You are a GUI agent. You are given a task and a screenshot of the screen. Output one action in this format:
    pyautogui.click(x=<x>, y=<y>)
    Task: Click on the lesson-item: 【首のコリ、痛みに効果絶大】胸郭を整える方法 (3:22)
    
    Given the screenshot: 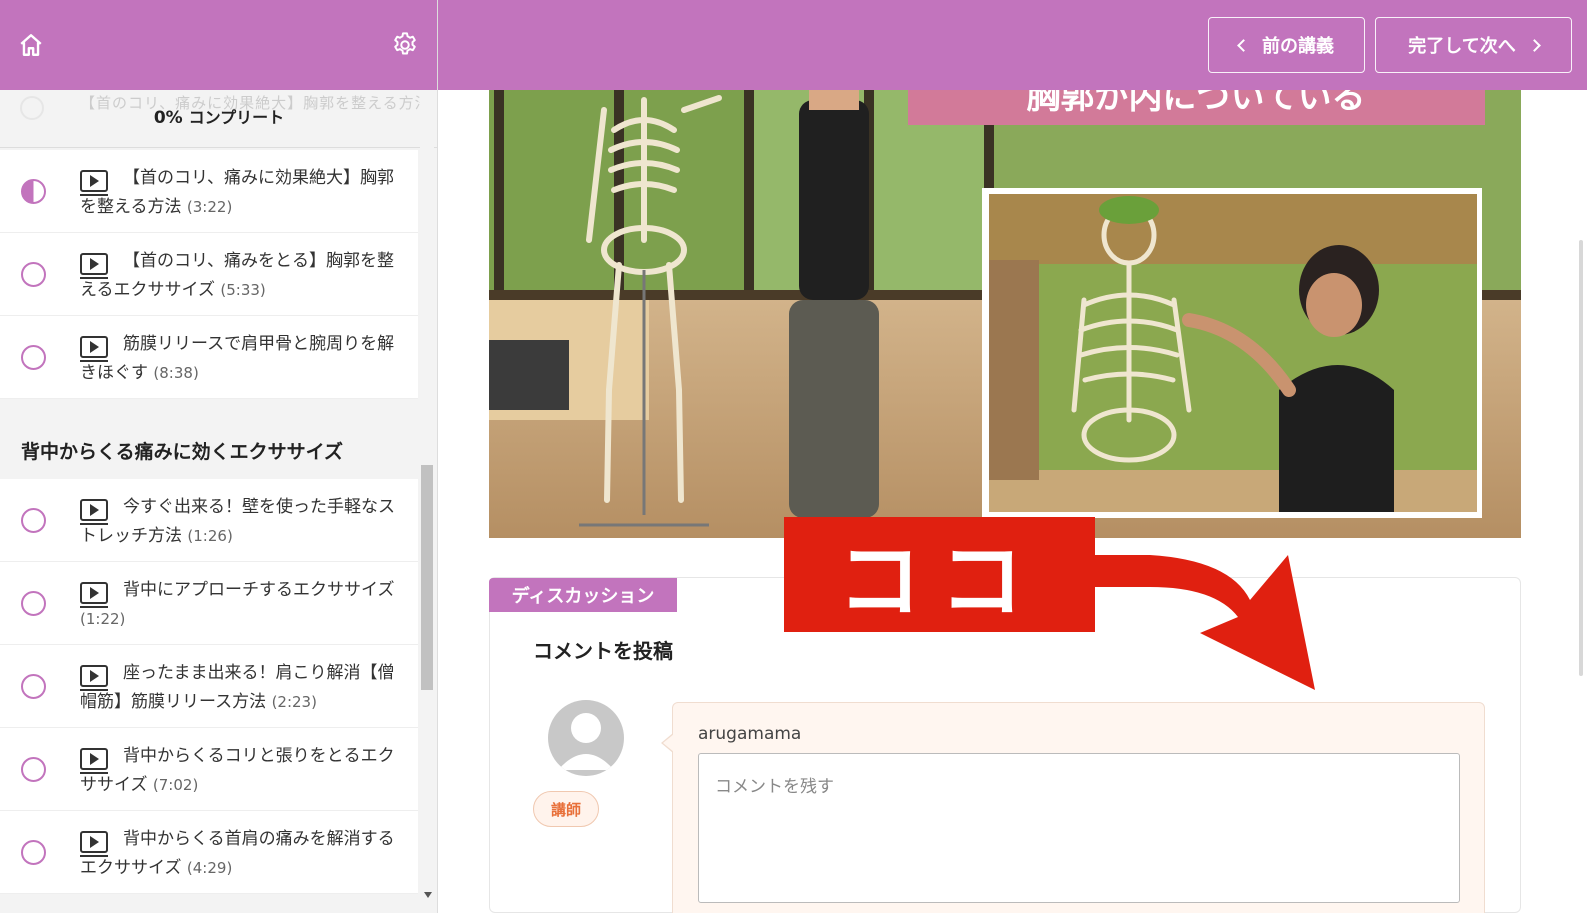 What is the action you would take?
    pyautogui.click(x=209, y=191)
    